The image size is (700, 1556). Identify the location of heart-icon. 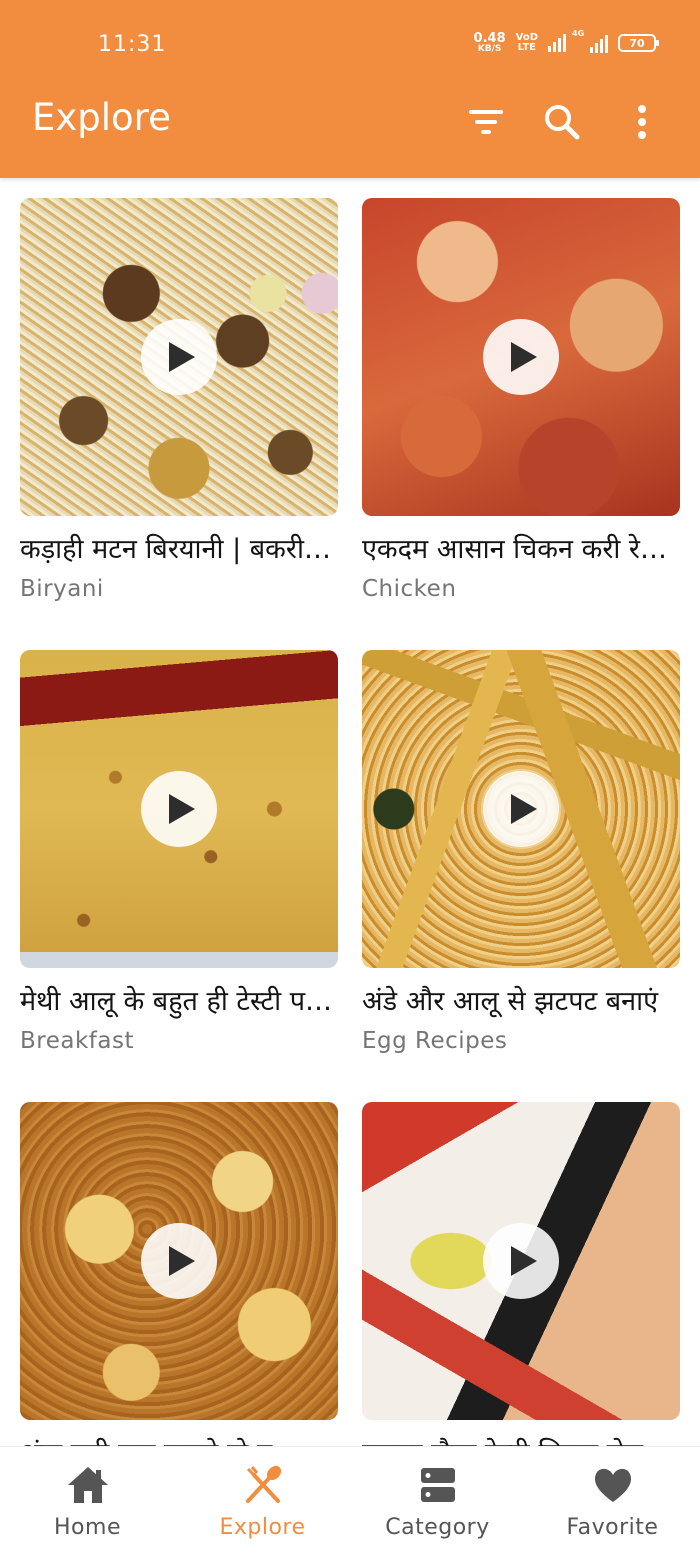
(613, 1487).